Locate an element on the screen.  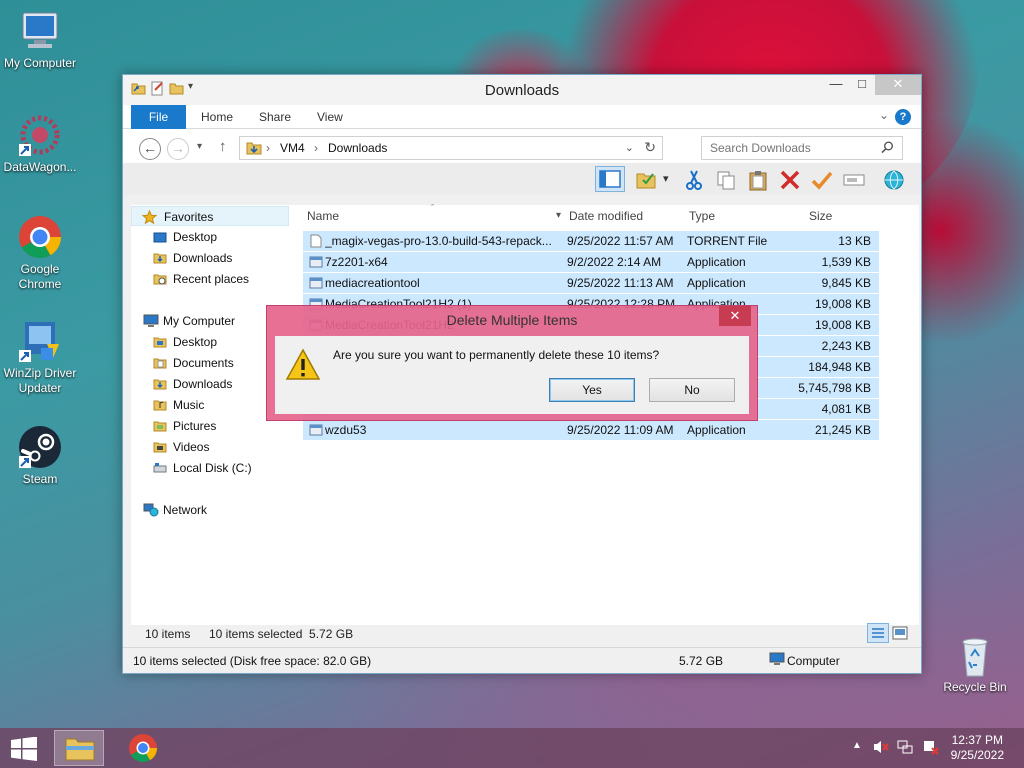
paste-icon is located at coordinates (758, 180).